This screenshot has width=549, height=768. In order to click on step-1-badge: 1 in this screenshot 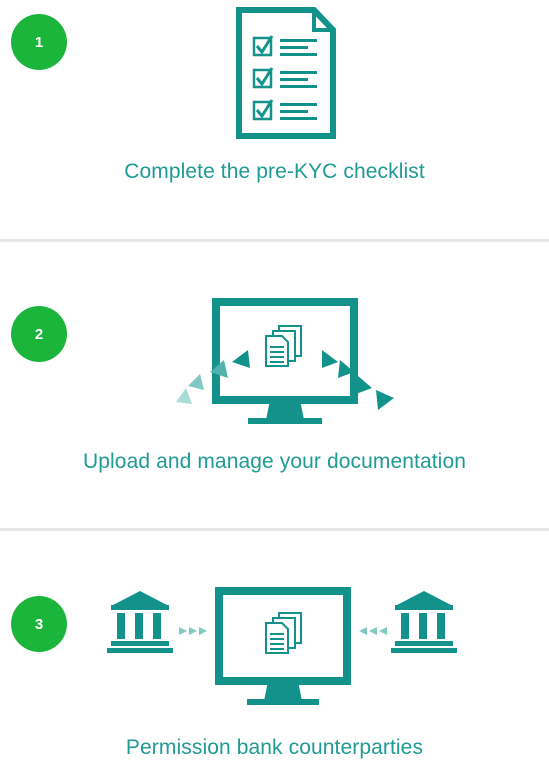, I will do `click(39, 42)`.